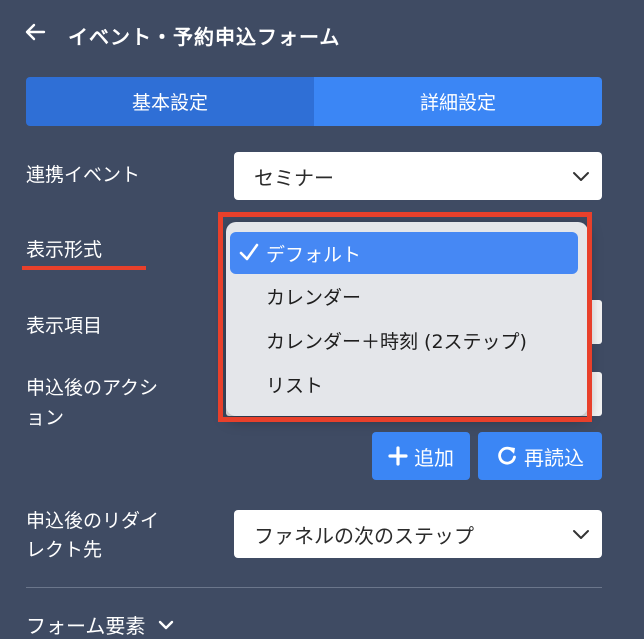  What do you see at coordinates (170, 101) in the screenshot?
I see `tab-basic-settings: 基本設定` at bounding box center [170, 101].